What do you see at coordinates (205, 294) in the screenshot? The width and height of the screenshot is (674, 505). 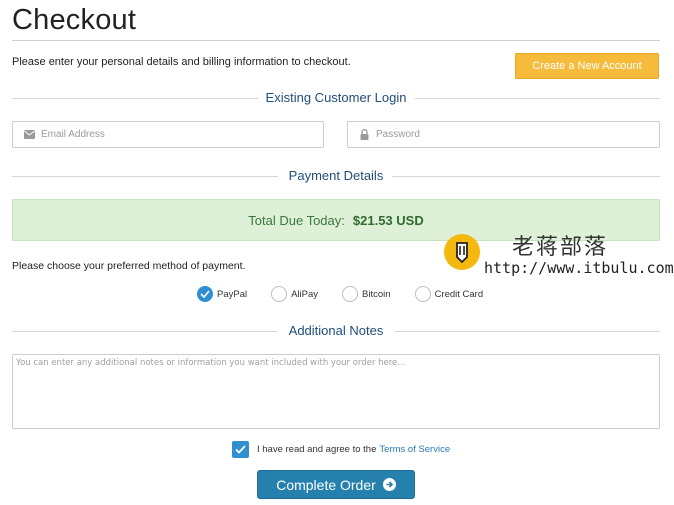 I see `radio-checked-icon` at bounding box center [205, 294].